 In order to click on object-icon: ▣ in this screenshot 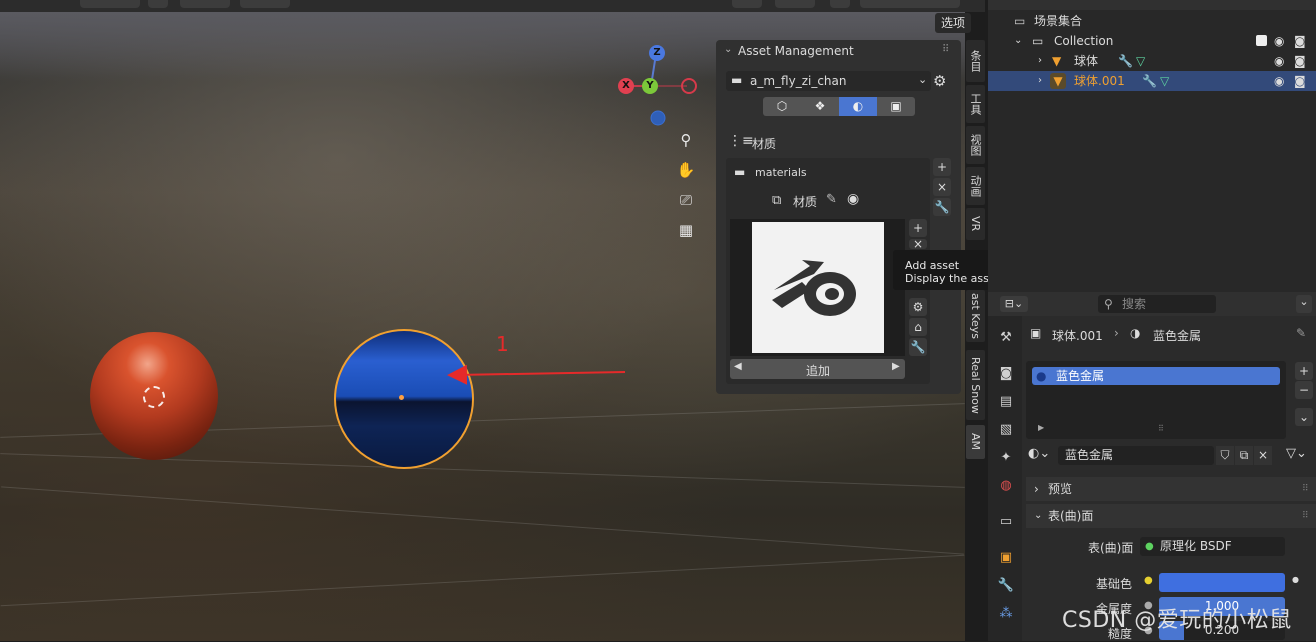, I will do `click(1006, 558)`.